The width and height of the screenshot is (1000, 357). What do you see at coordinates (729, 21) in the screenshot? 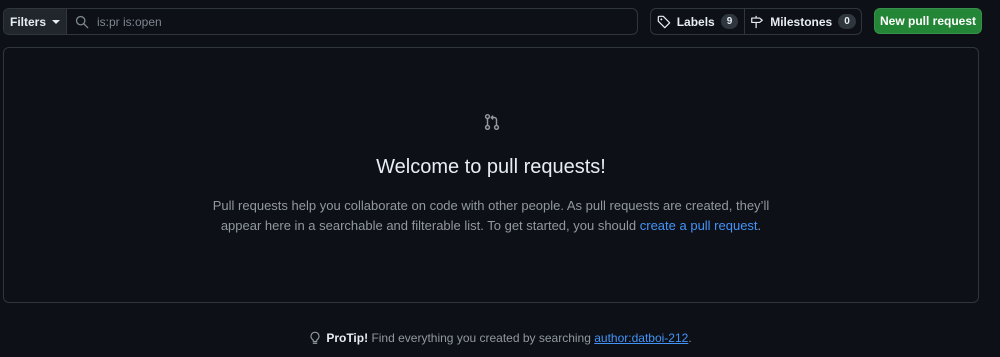
I see `labels-count-badge: 9` at bounding box center [729, 21].